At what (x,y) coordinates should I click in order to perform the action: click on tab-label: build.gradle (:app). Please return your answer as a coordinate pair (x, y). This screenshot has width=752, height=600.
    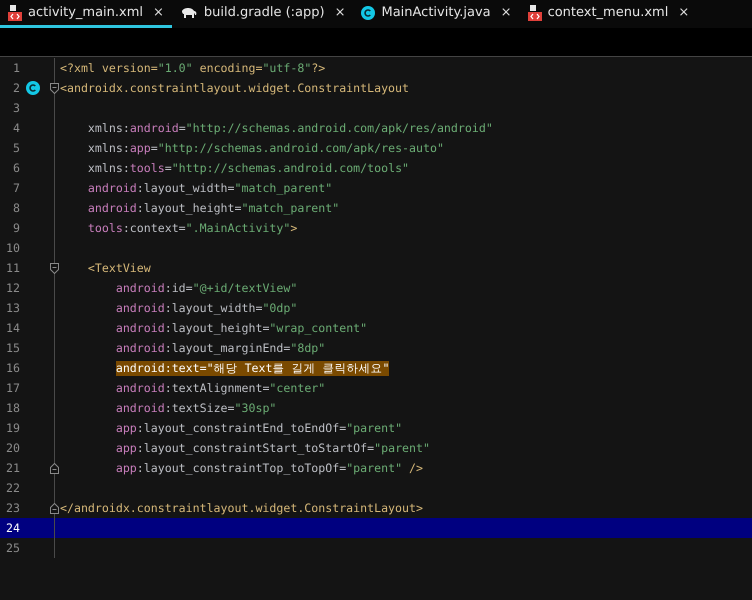
    Looking at the image, I should click on (264, 12).